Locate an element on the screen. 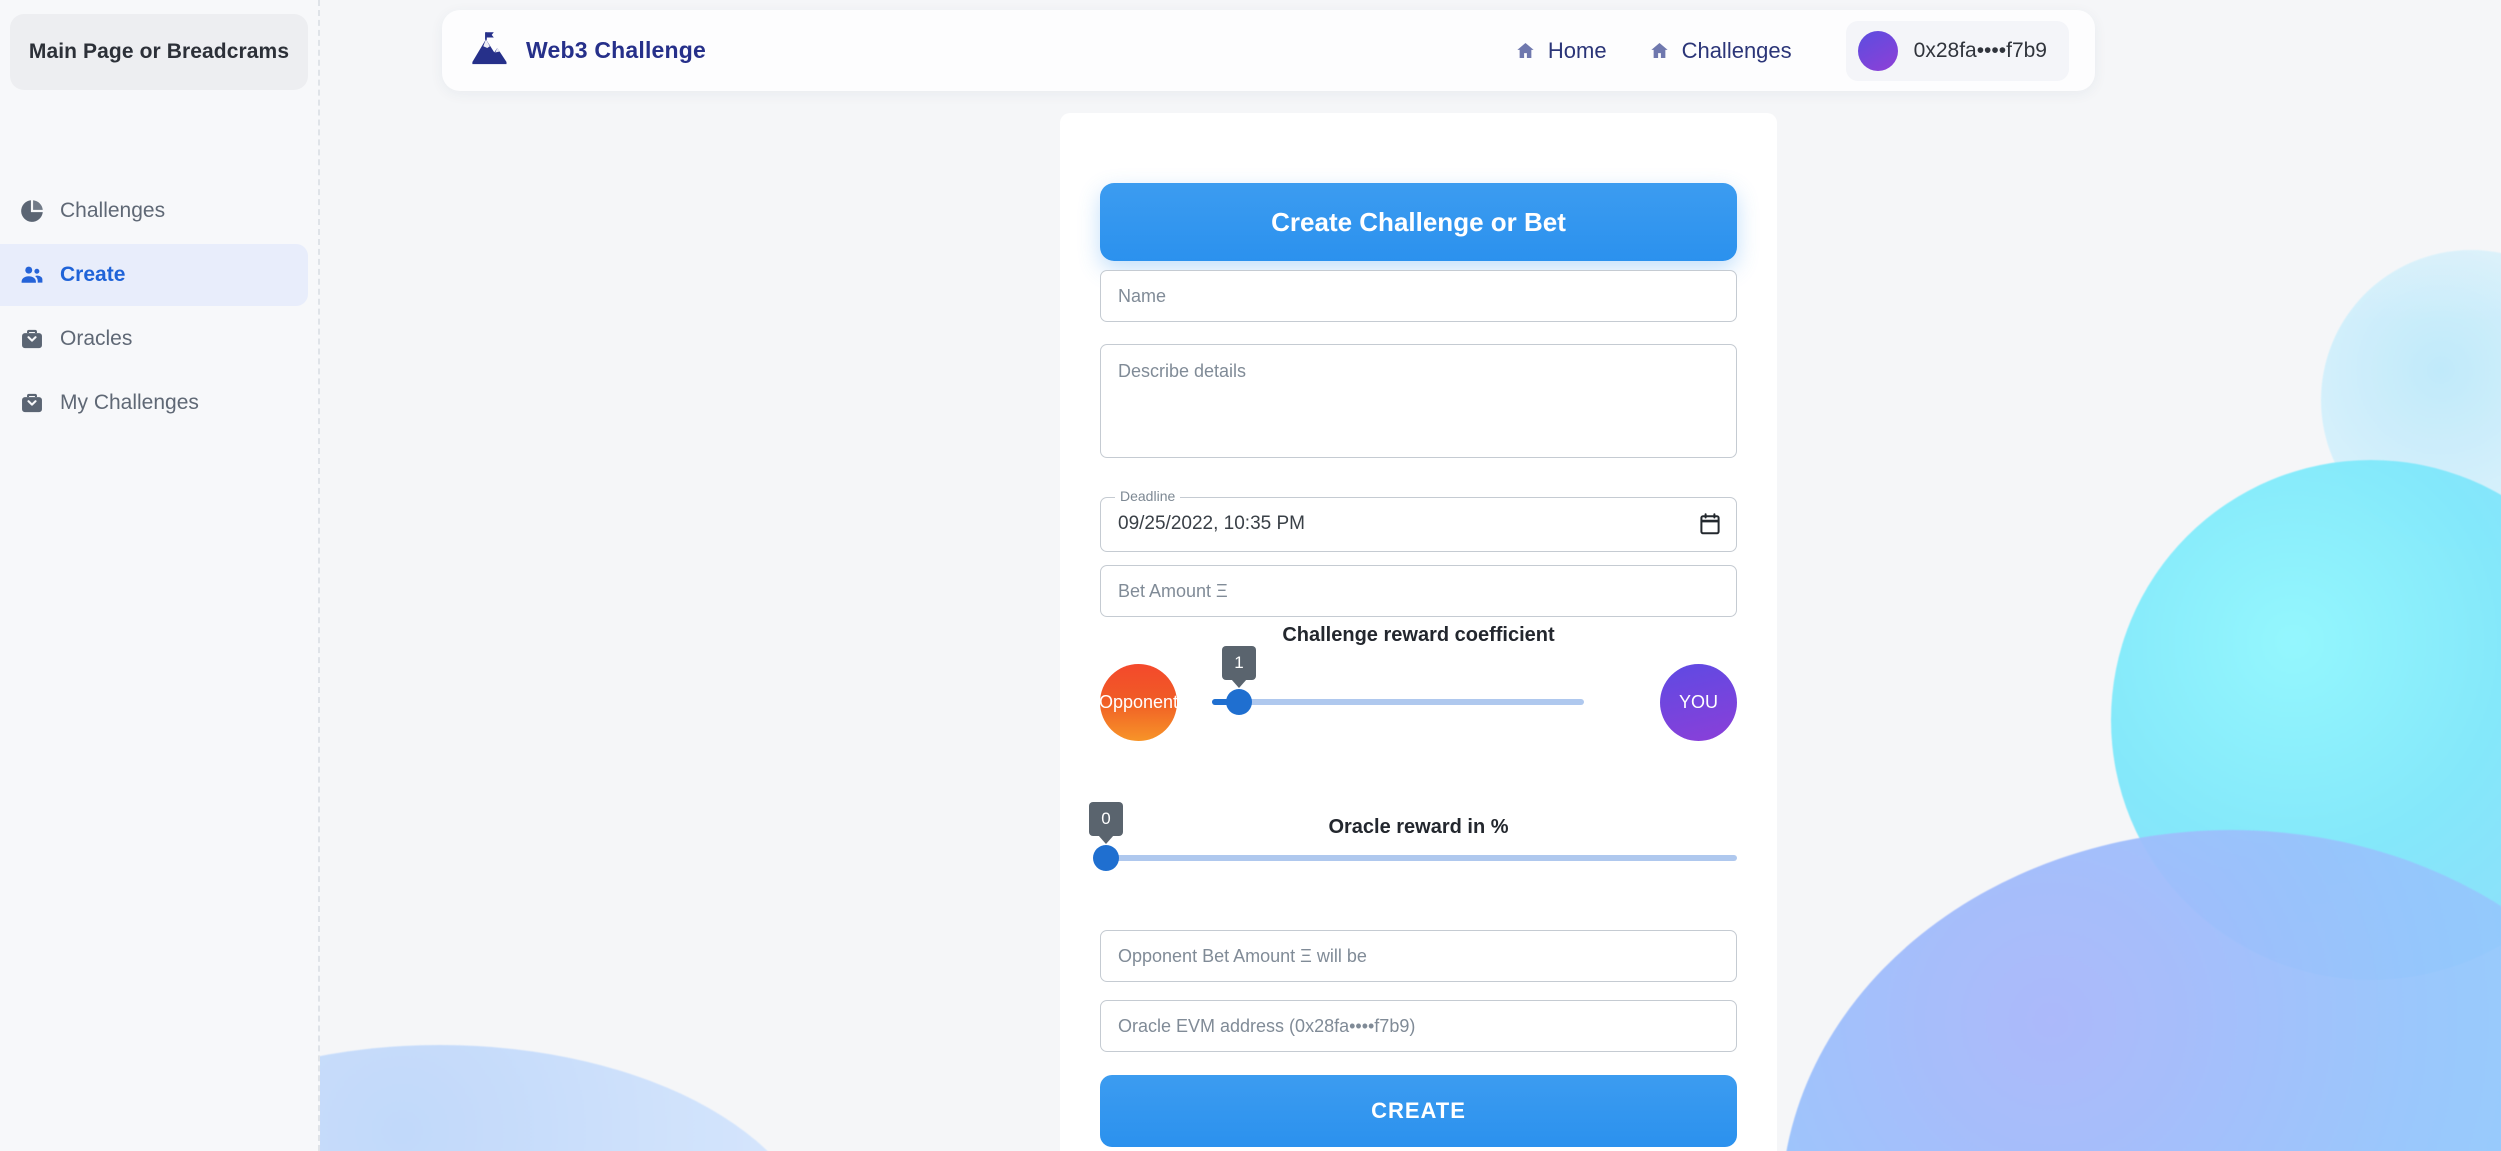 Image resolution: width=2501 pixels, height=1151 pixels. sidebar-item-create: Create is located at coordinates (154, 275).